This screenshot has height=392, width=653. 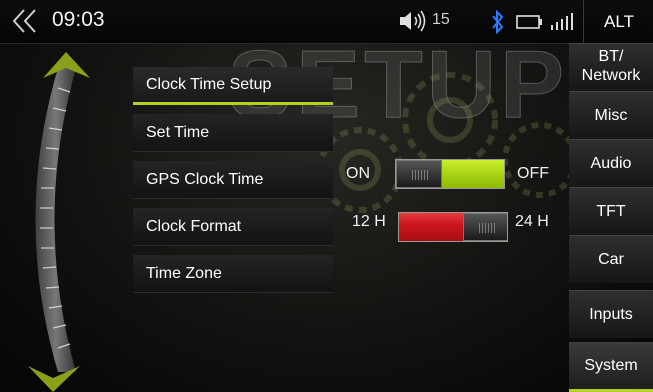 I want to click on gps-off-label: OFF, so click(x=533, y=173).